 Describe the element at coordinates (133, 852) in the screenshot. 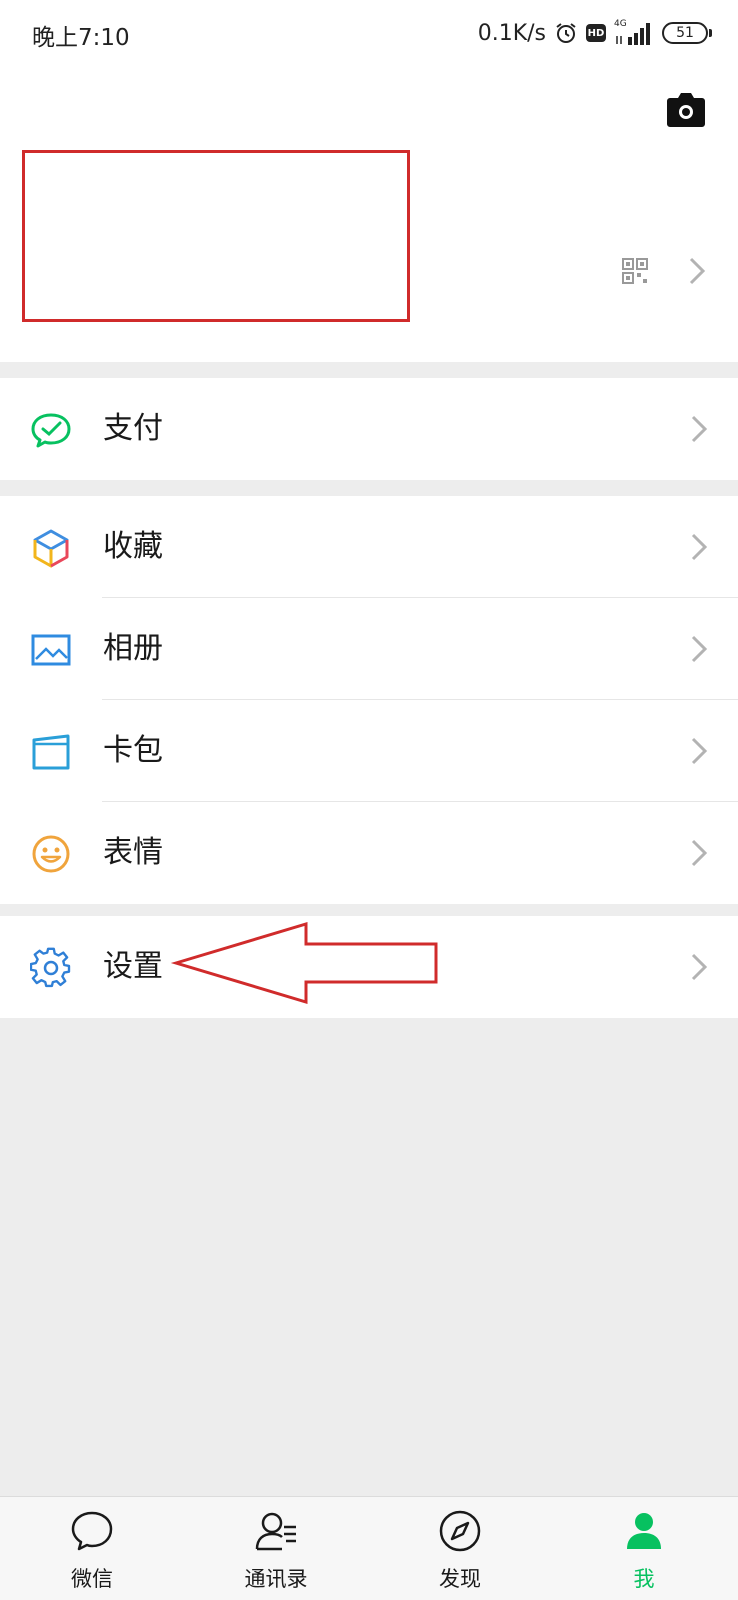

I see `menu-label-stickers: 表情` at that location.